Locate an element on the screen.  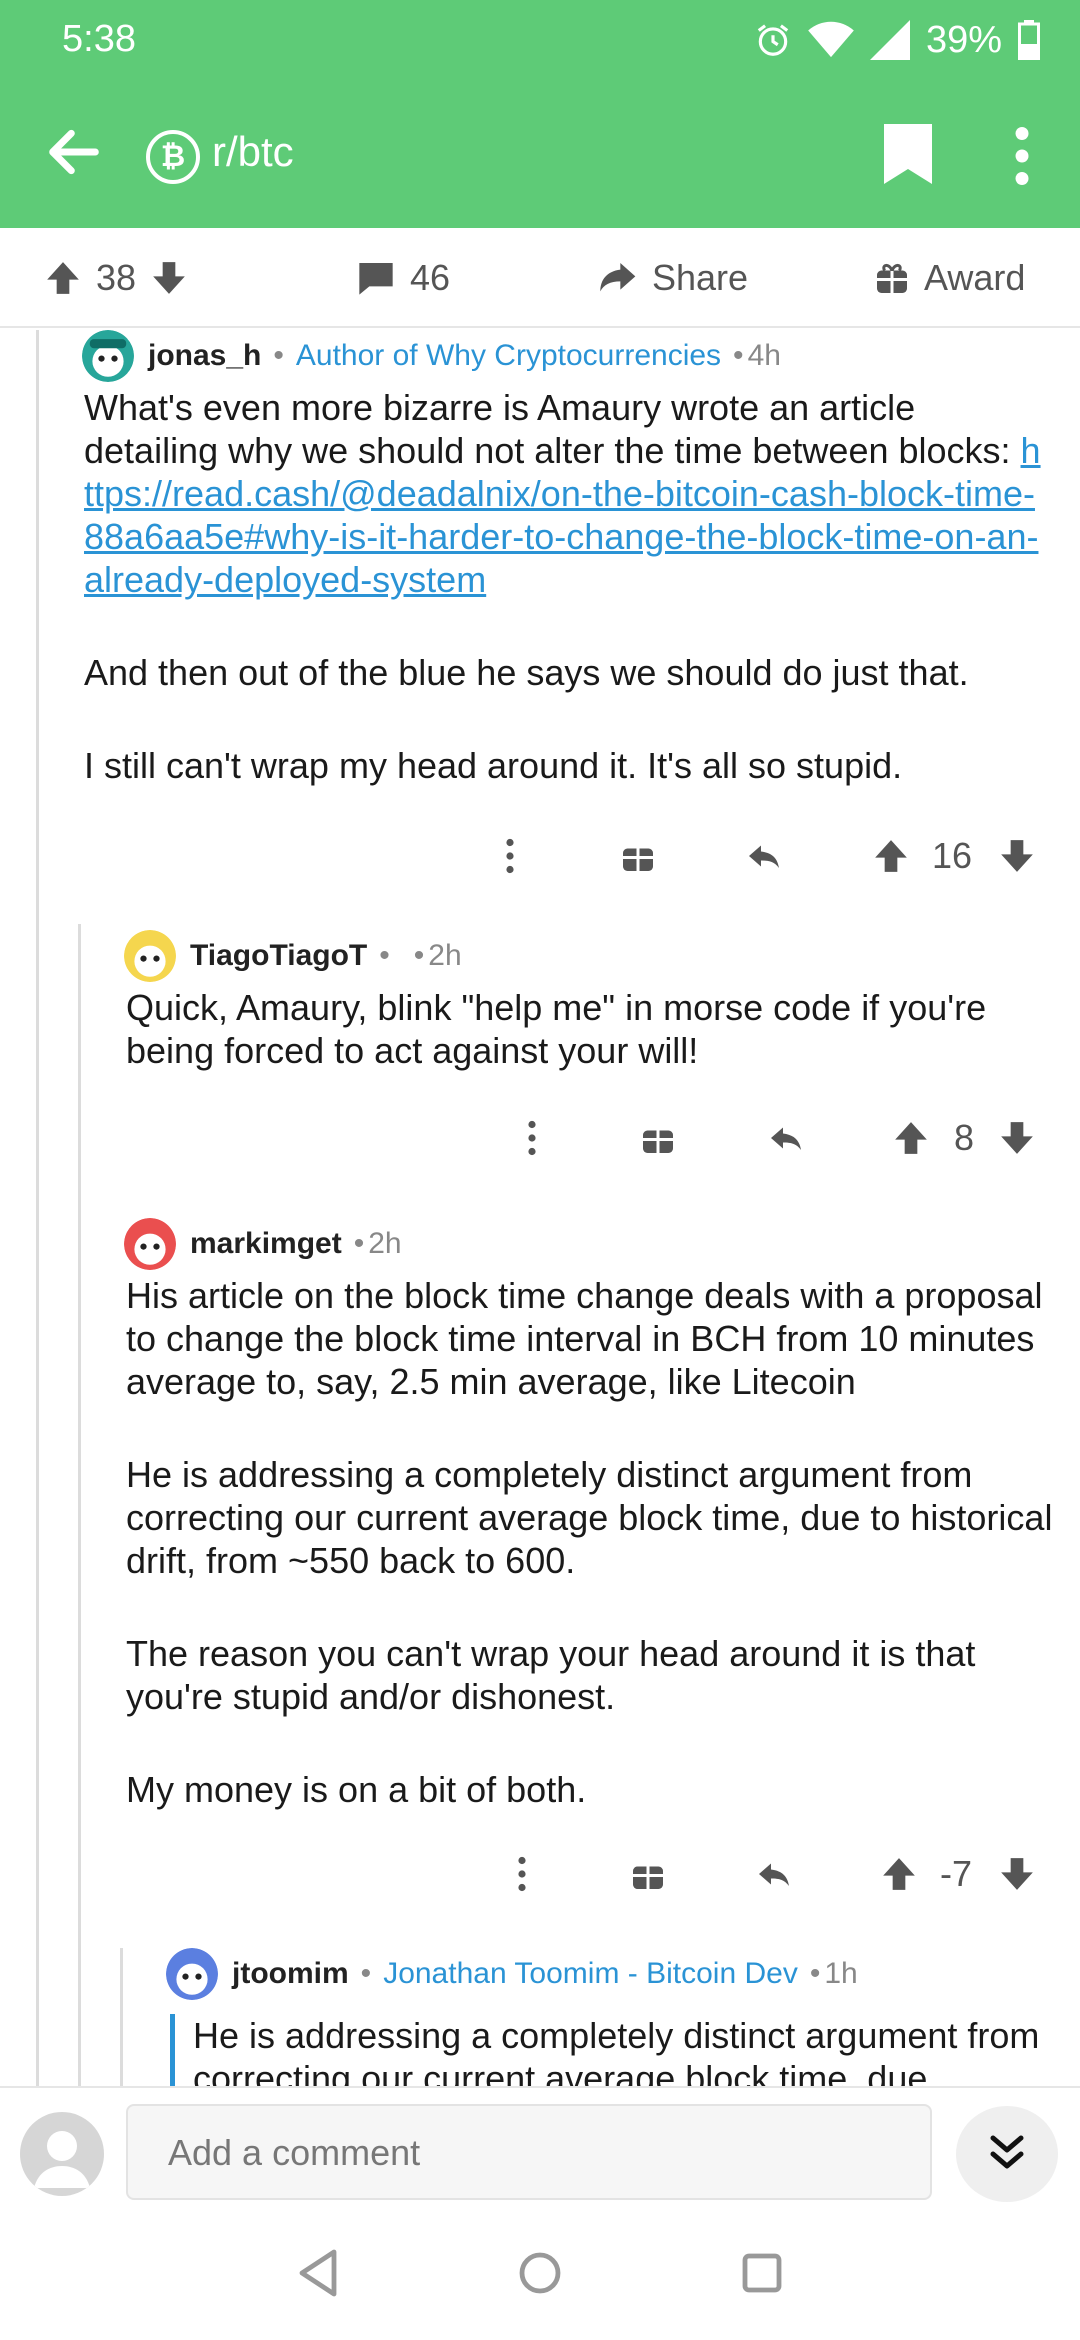
comment-bar: Add a comment is located at coordinates (540, 2152).